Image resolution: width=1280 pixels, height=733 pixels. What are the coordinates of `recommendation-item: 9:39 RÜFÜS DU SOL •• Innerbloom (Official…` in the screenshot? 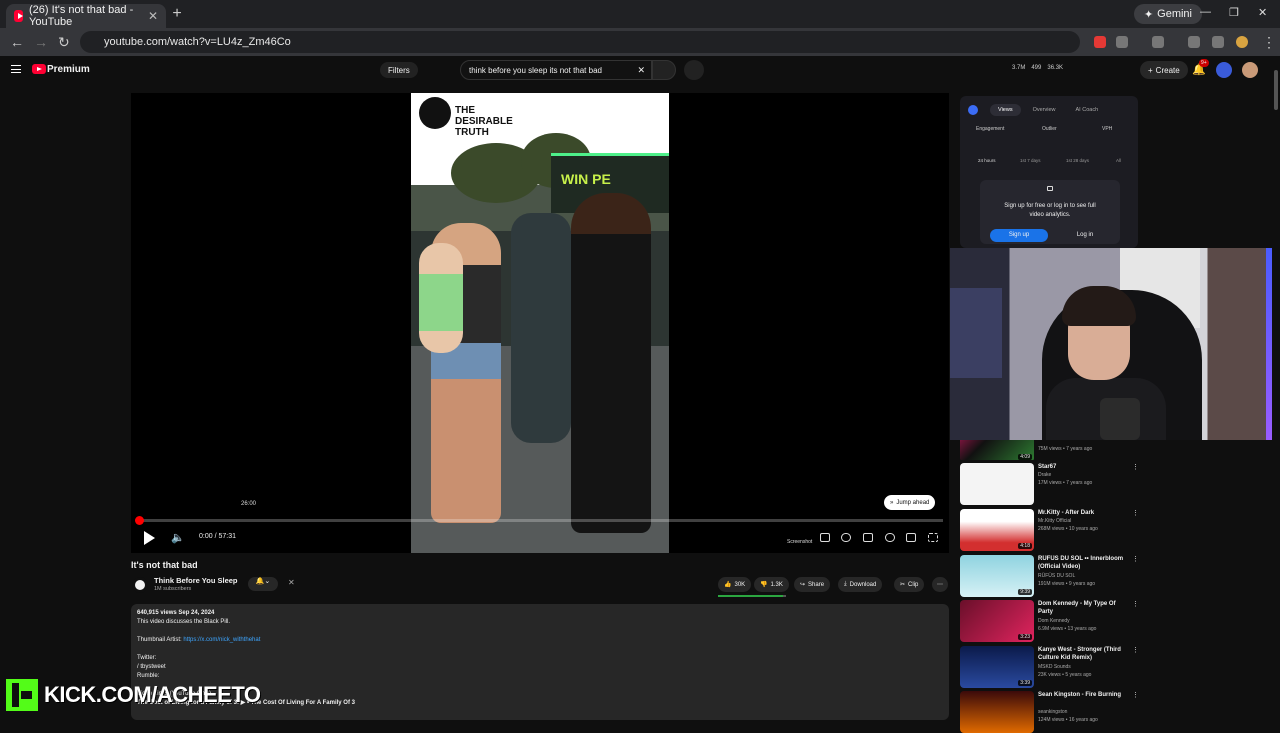 It's located at (1050, 576).